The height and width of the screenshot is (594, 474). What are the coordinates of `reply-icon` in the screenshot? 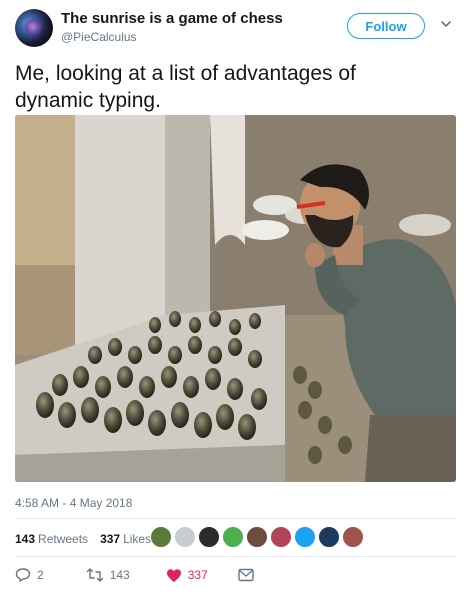 It's located at (23, 575).